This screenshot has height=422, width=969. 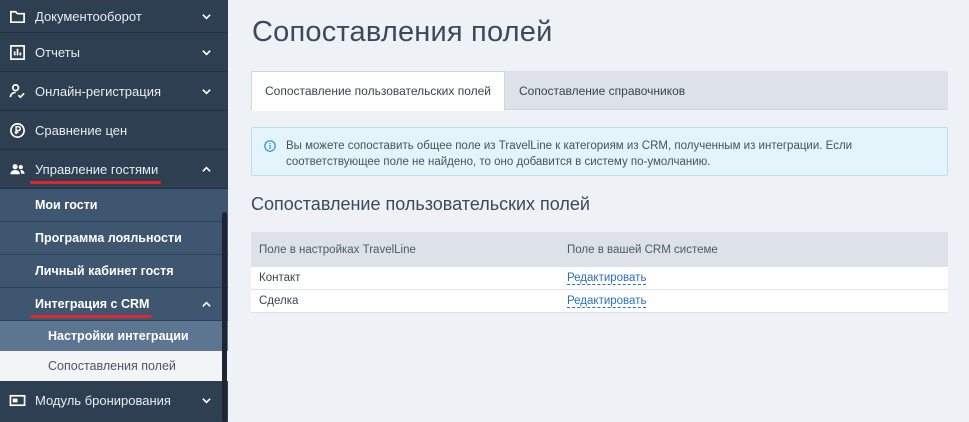 I want to click on sidebar-subitem-loyalty-program: Программа лояльности, so click(x=114, y=238).